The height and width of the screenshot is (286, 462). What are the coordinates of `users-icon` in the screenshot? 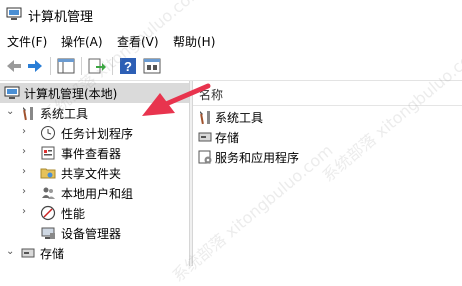 It's located at (48, 193).